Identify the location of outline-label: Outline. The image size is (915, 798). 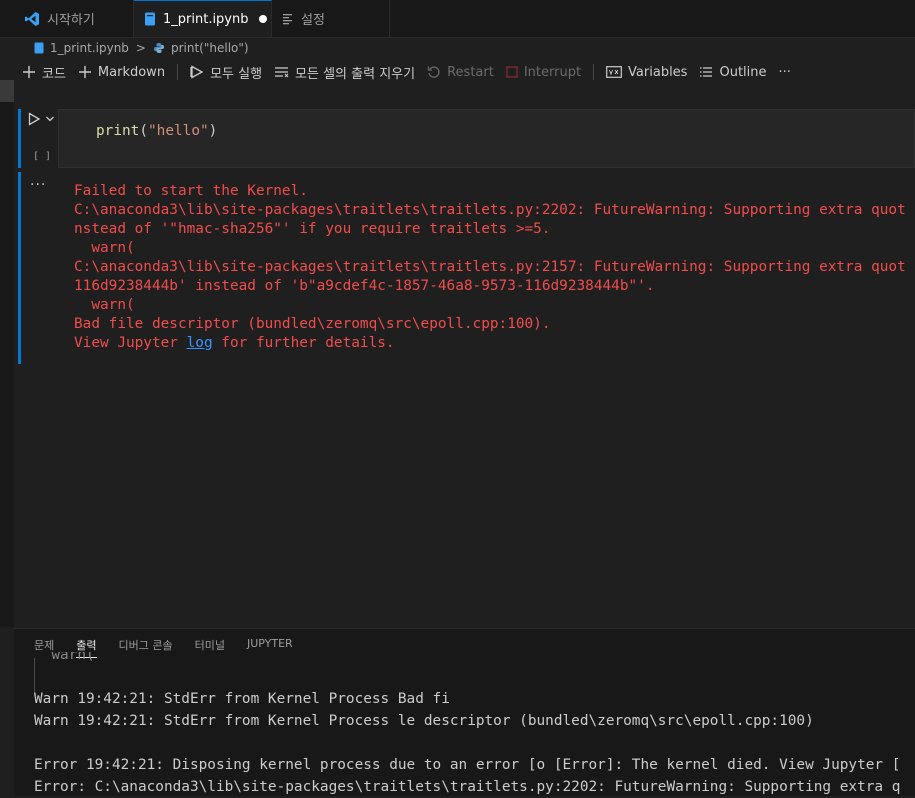
(743, 72).